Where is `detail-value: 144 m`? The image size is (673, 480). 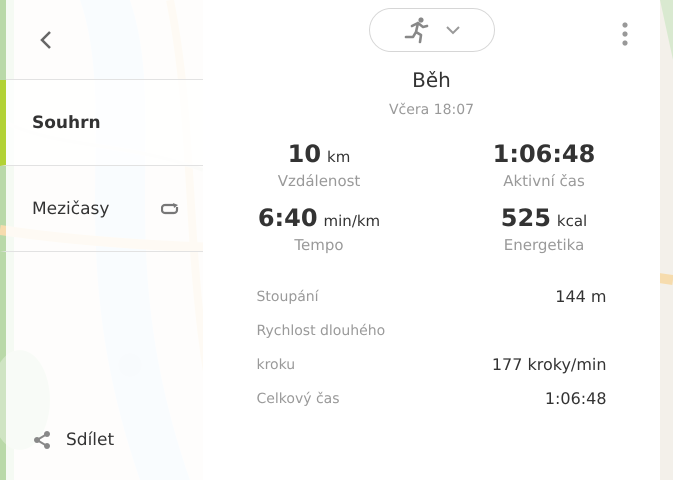
detail-value: 144 m is located at coordinates (580, 297).